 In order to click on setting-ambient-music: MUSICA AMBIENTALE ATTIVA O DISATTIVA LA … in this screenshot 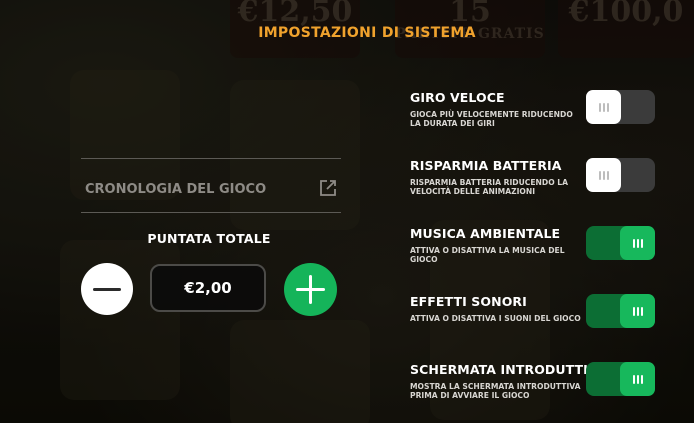, I will do `click(552, 256)`.